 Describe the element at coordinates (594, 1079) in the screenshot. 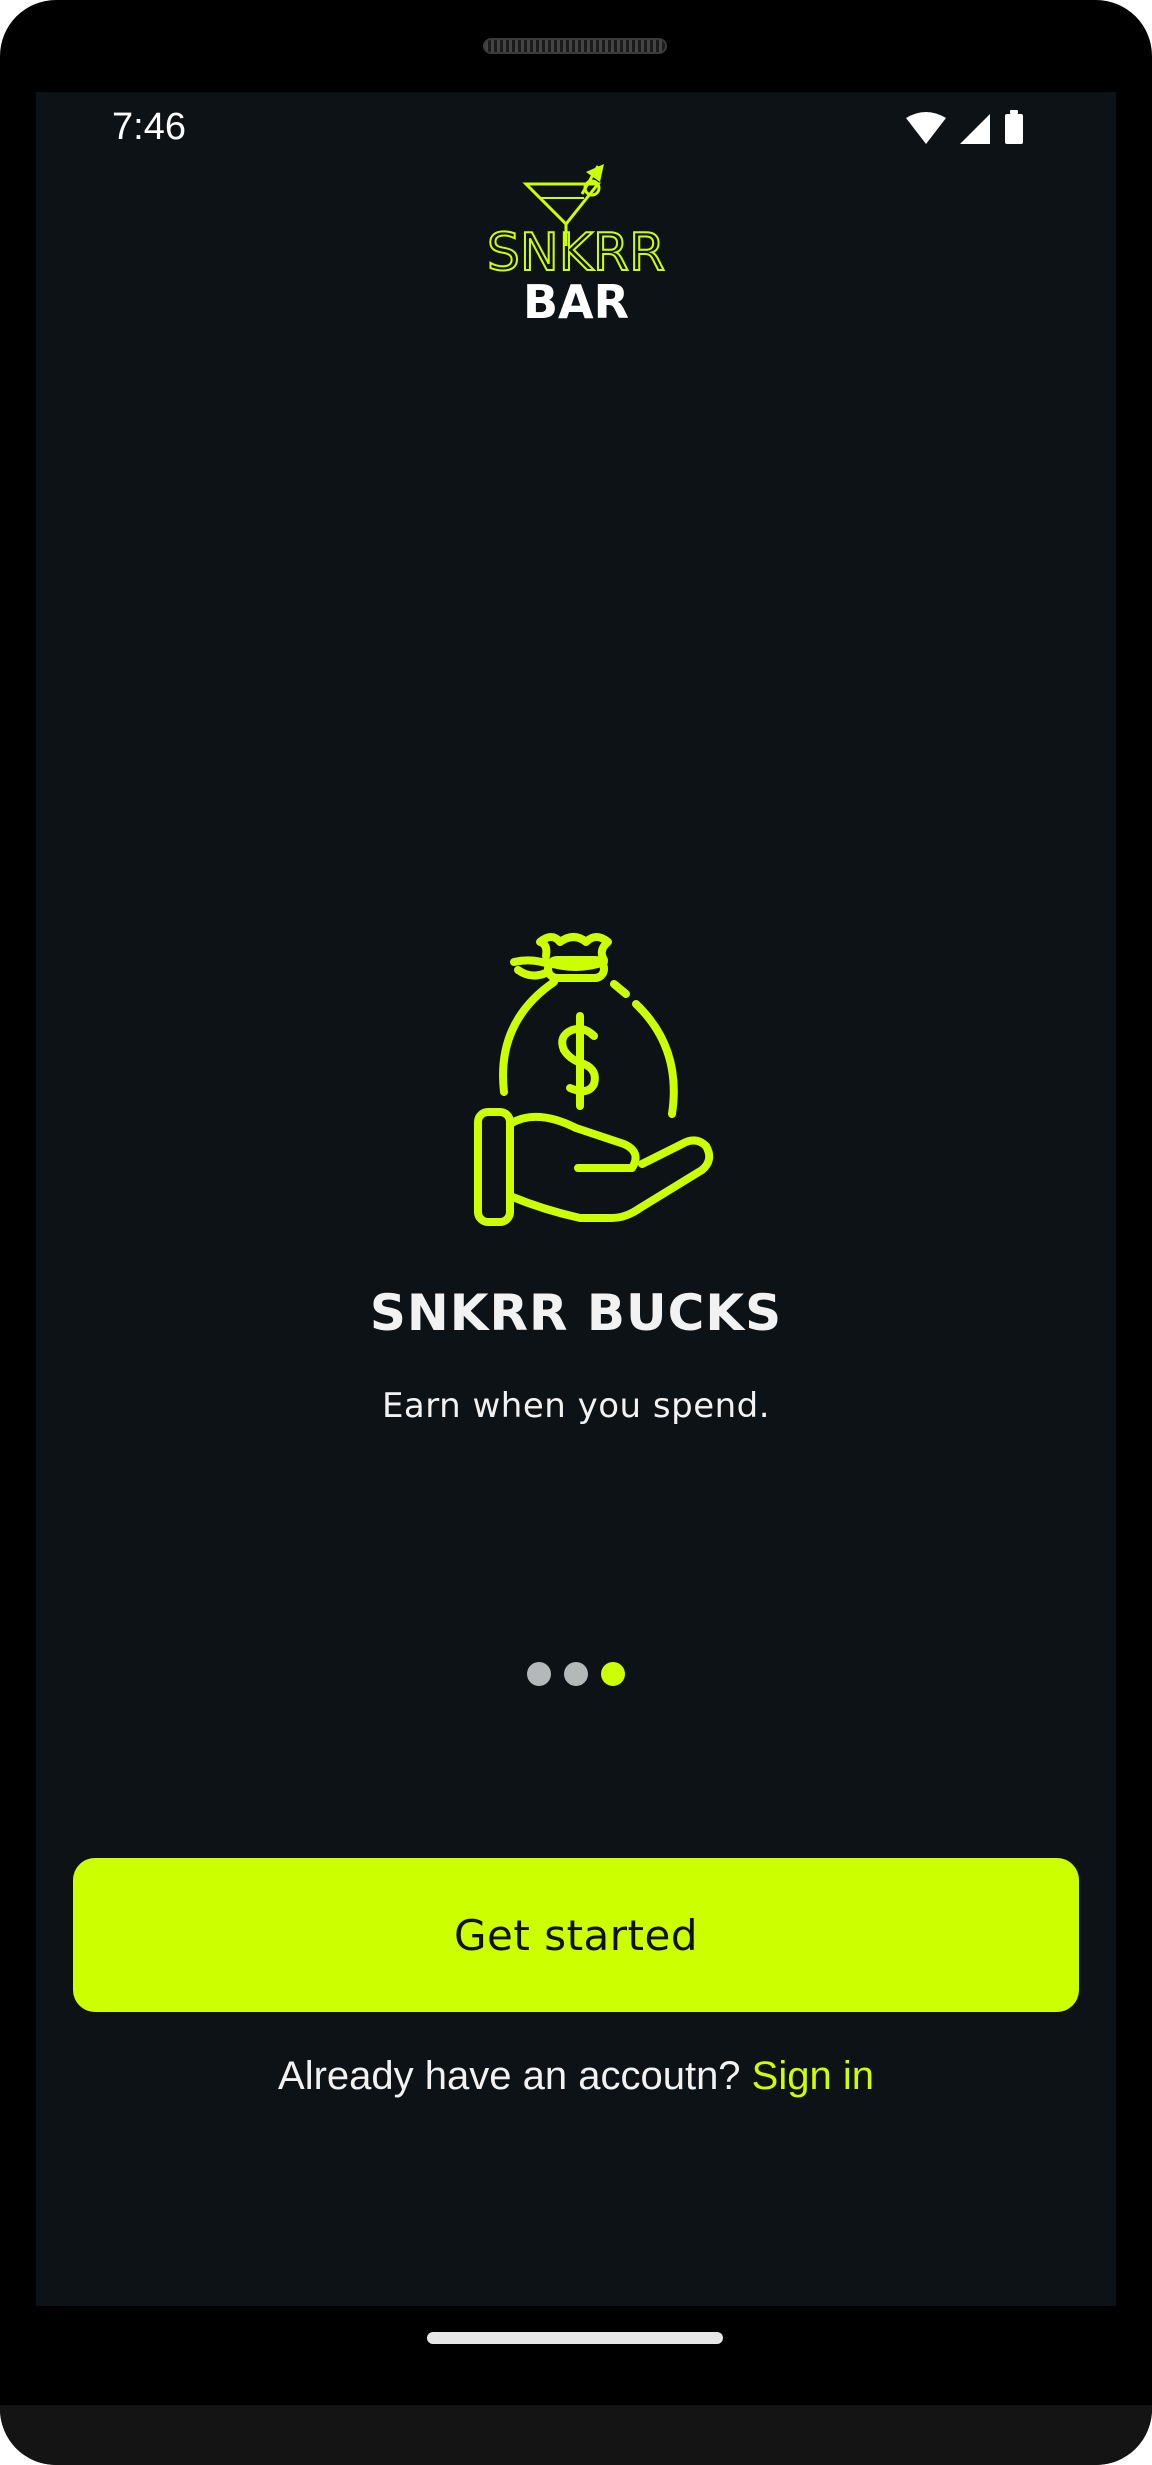

I see `money-bag-hand-icon` at that location.